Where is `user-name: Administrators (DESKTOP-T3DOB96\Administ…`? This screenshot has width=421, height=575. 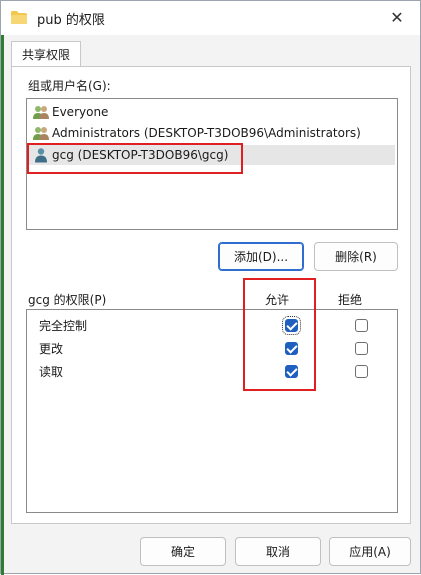
user-name: Administrators (DESKTOP-T3DOB96\Administ… is located at coordinates (206, 133).